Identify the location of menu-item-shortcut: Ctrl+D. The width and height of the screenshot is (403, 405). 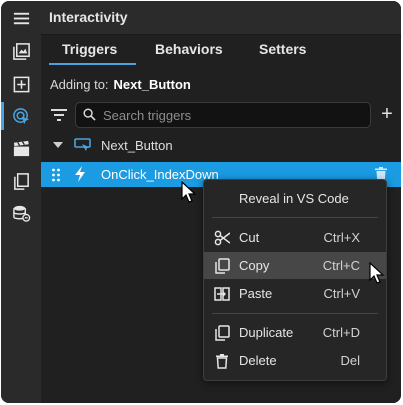
(341, 332).